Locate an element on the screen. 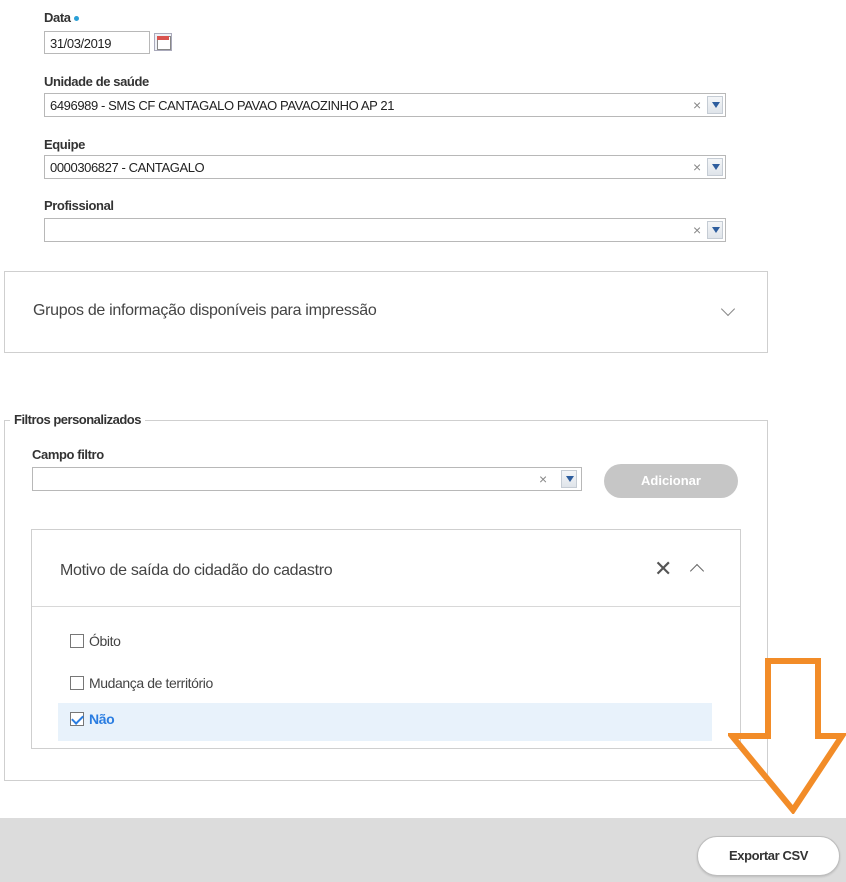 The height and width of the screenshot is (882, 846). calendar-icon is located at coordinates (163, 42).